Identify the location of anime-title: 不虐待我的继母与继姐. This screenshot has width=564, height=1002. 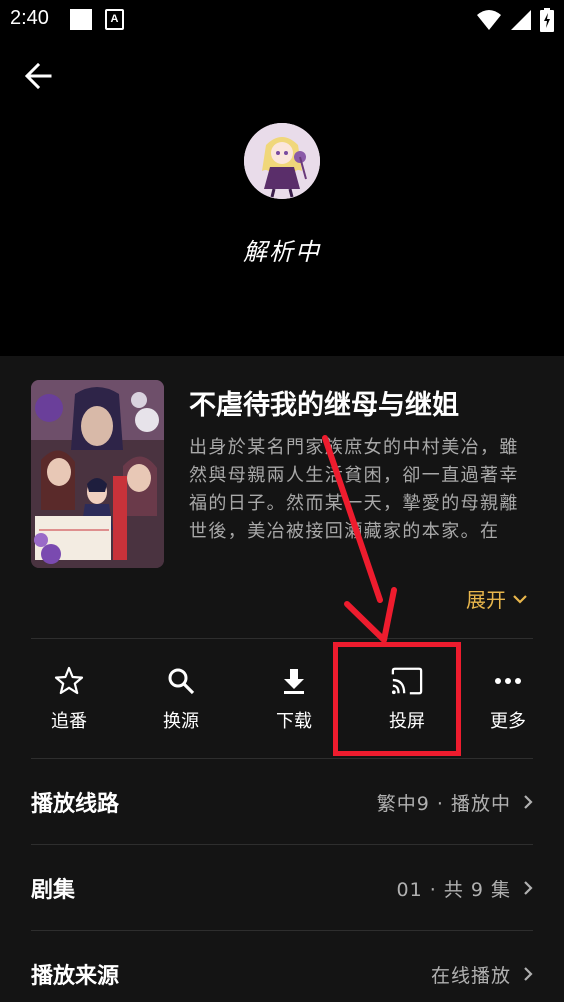
(324, 405).